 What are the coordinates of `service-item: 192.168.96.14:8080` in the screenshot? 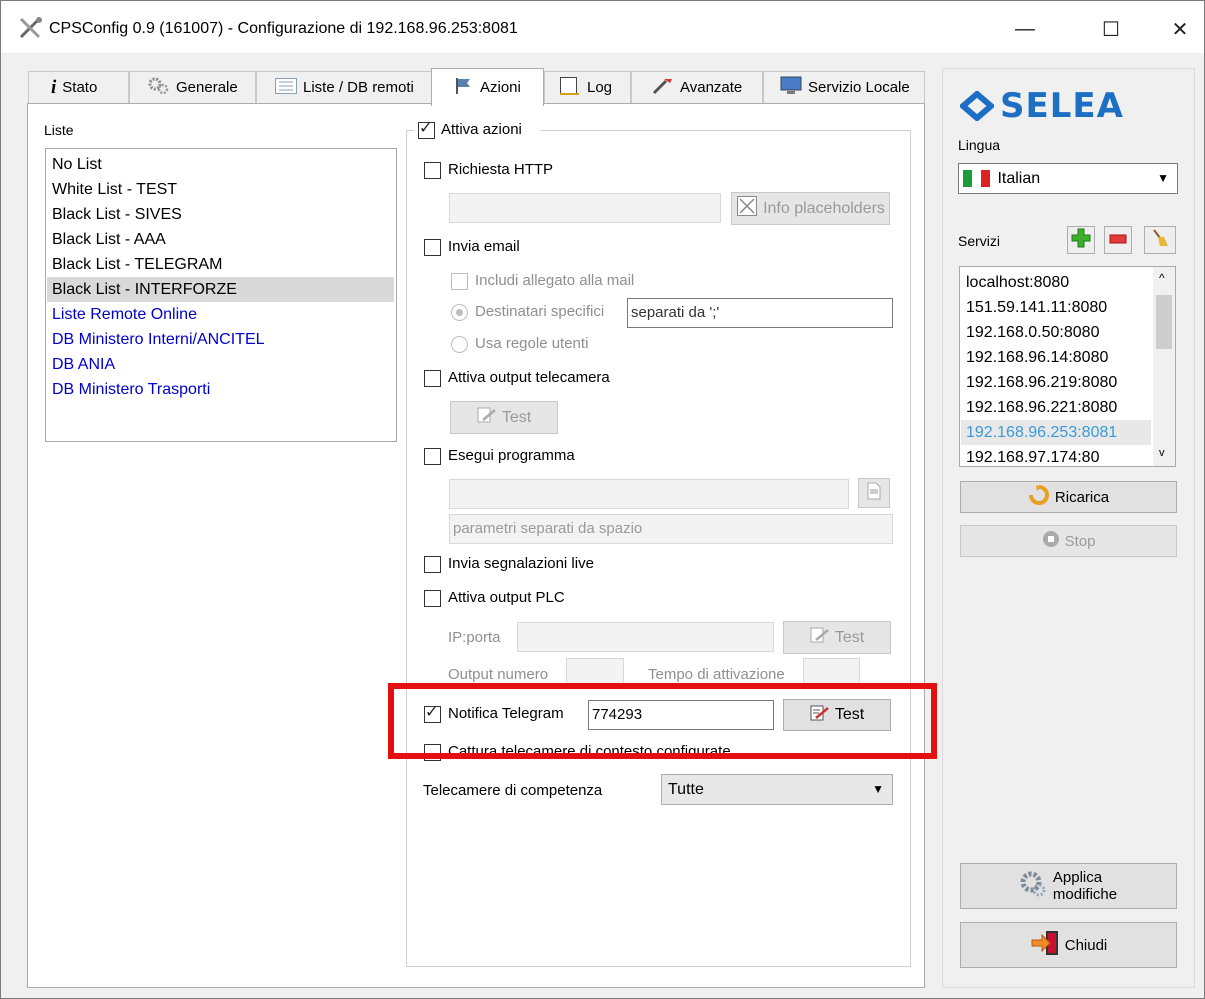 It's located at (1037, 357).